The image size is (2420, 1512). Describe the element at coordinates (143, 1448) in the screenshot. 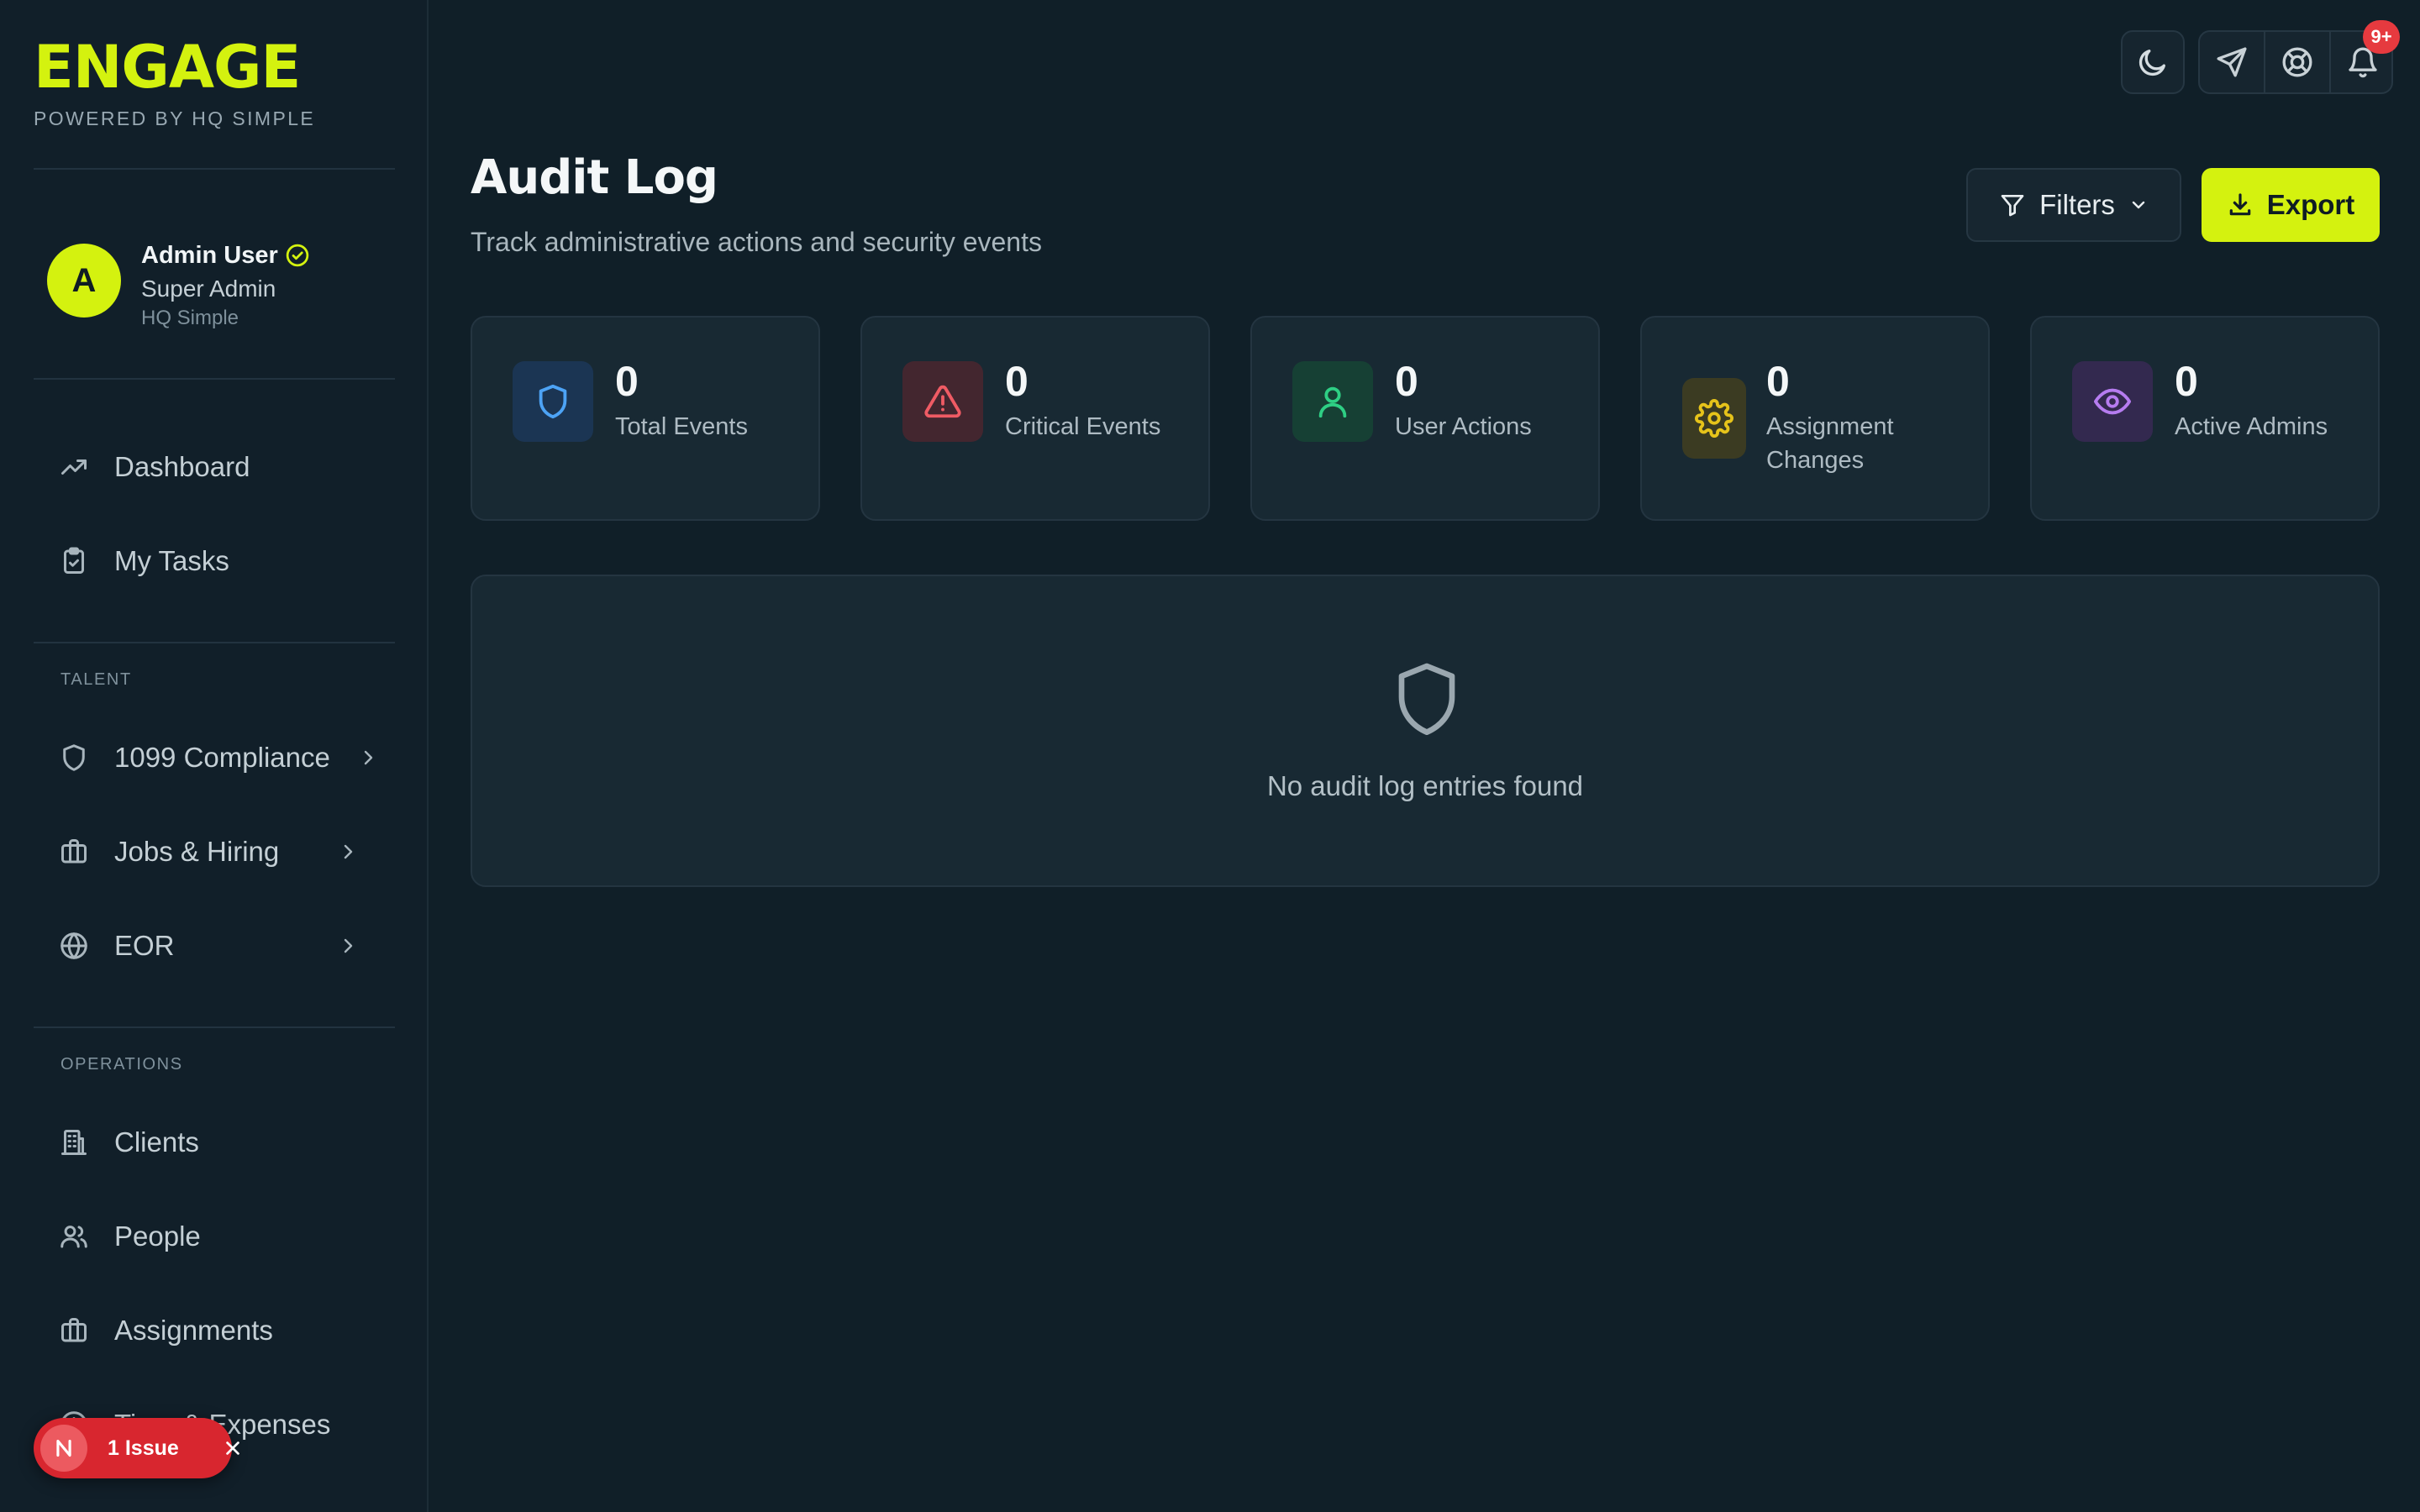

I see `issue-count-label: 1 Issue` at that location.